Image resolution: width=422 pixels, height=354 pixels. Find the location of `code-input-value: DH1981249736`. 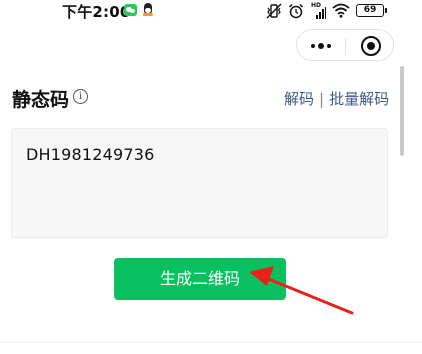

code-input-value: DH1981249736 is located at coordinates (90, 154).